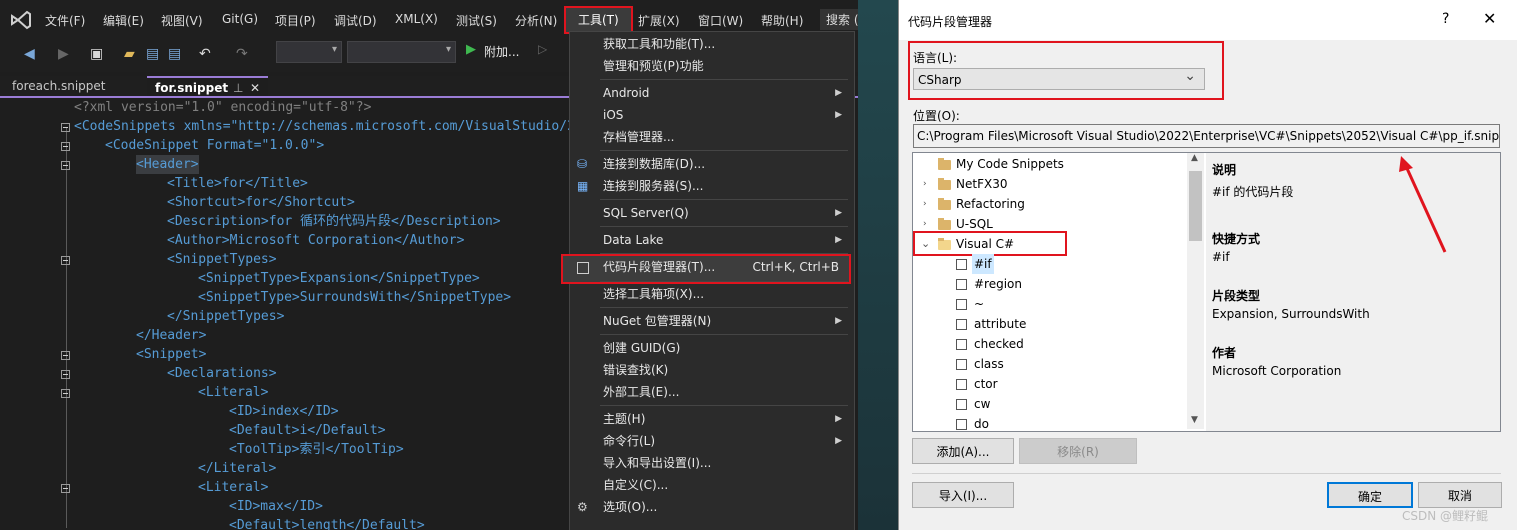  I want to click on menu-view: 视图(V), so click(182, 20).